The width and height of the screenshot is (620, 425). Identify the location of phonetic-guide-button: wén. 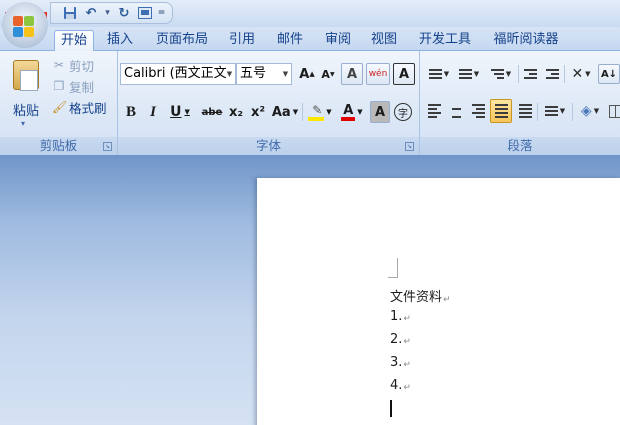
(378, 74).